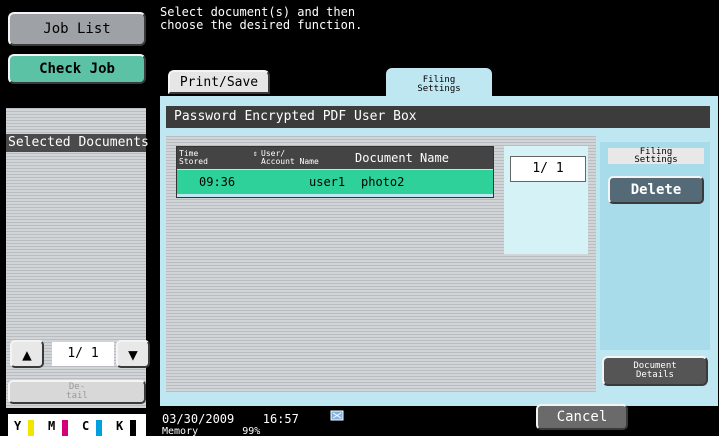 The height and width of the screenshot is (437, 719). Describe the element at coordinates (91, 427) in the screenshot. I see `toner-c: C` at that location.